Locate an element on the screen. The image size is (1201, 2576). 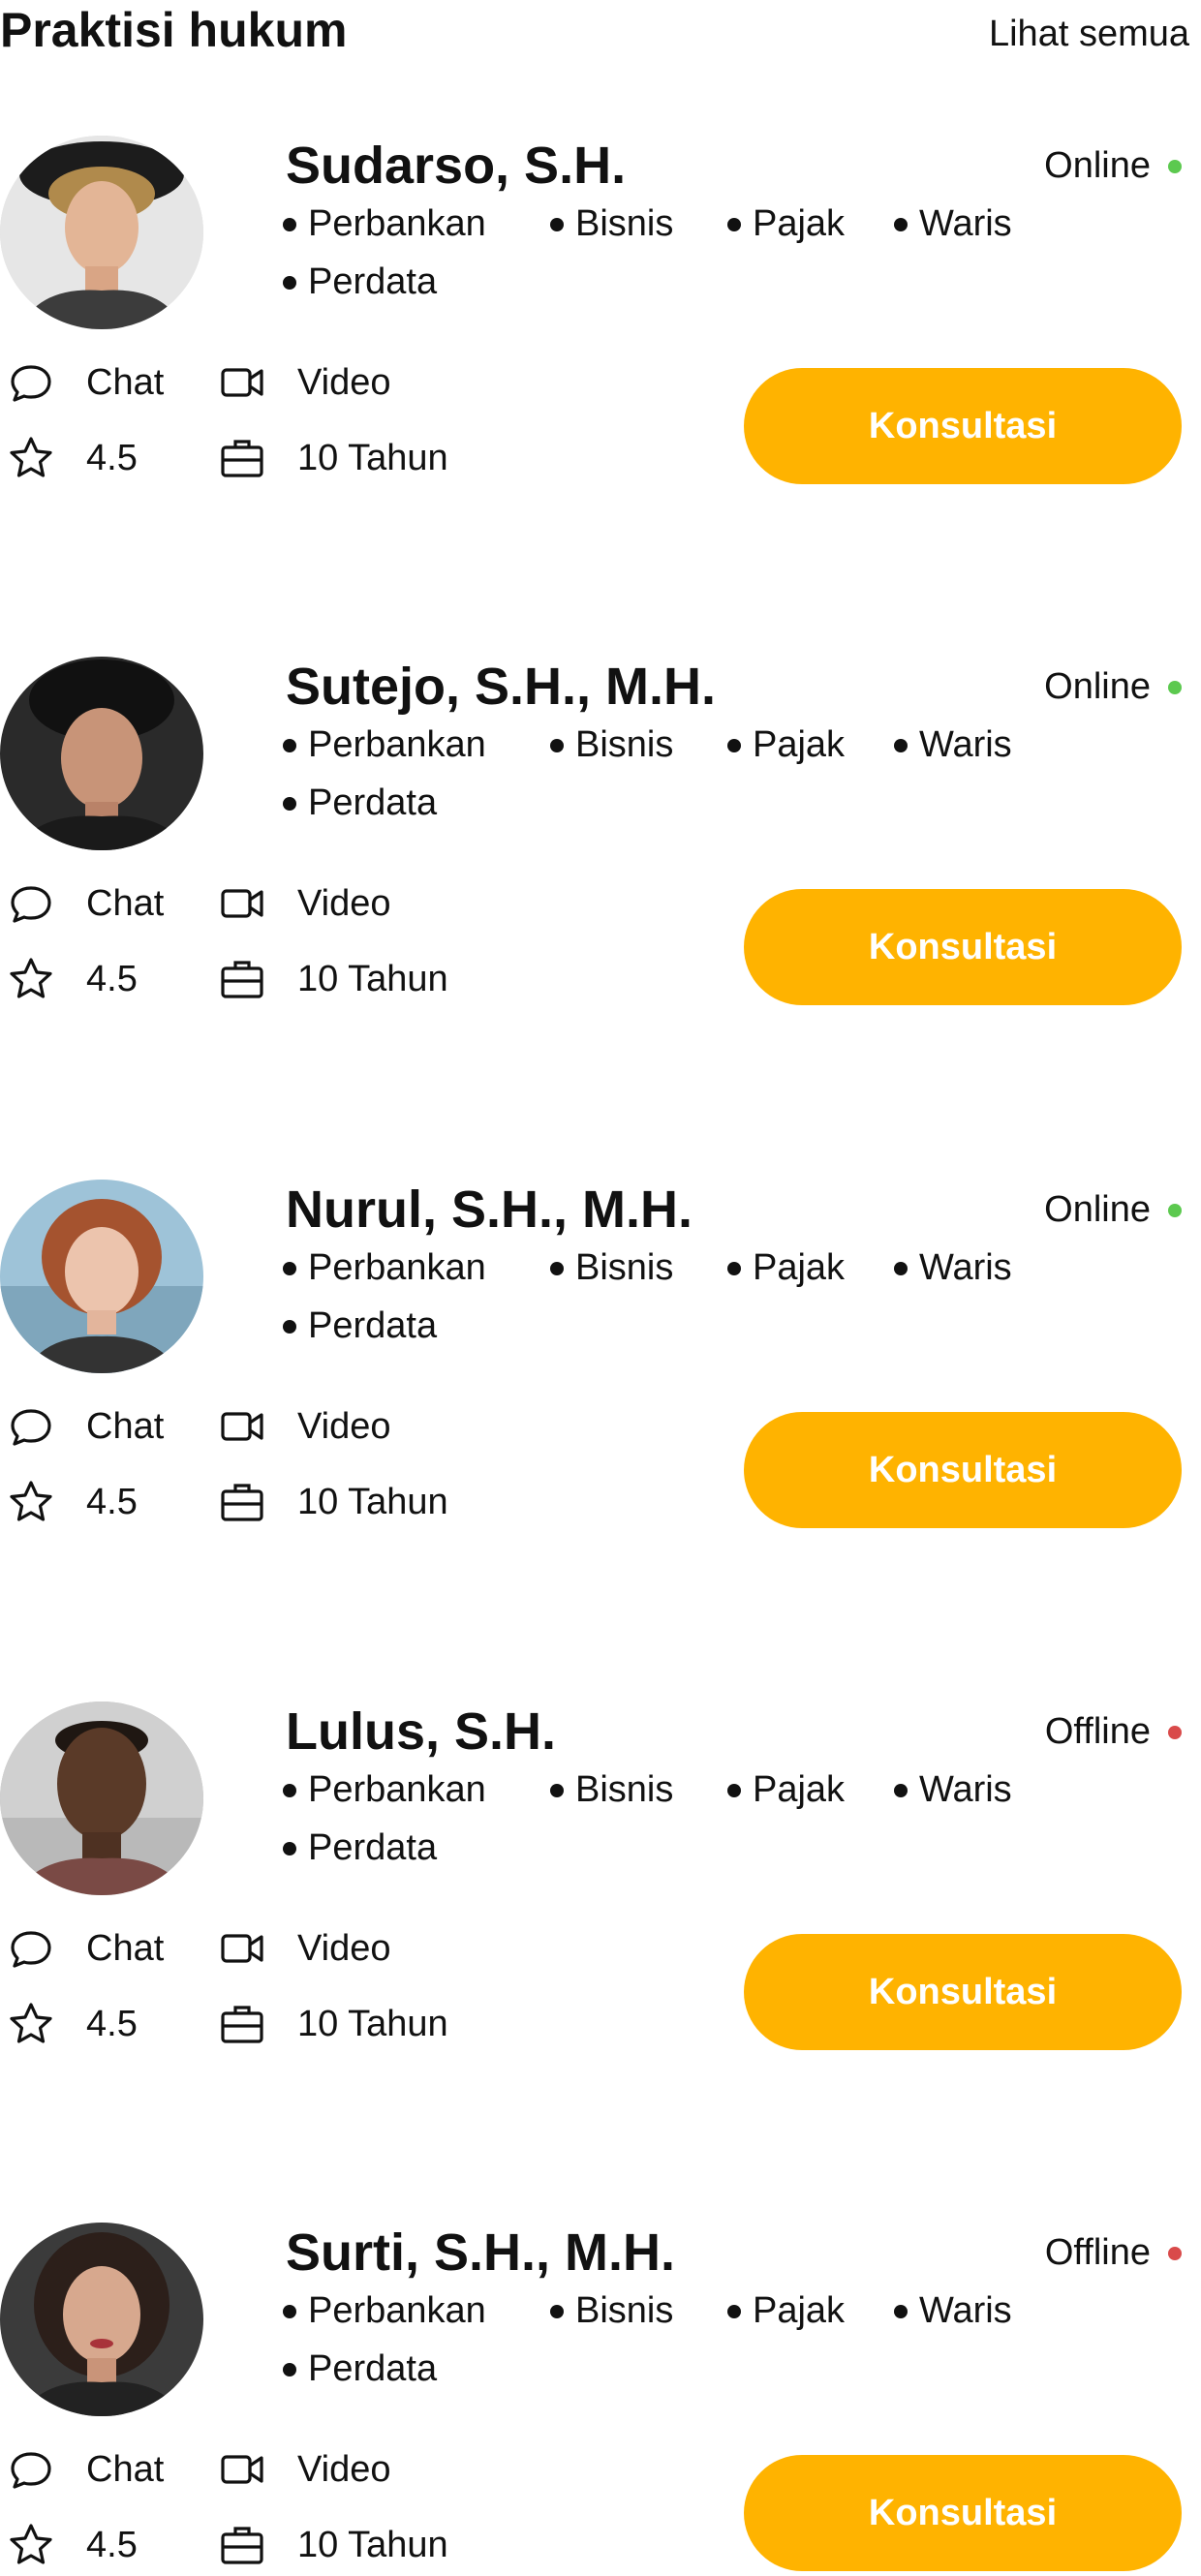
status-indicator: Online is located at coordinates (1113, 1210).